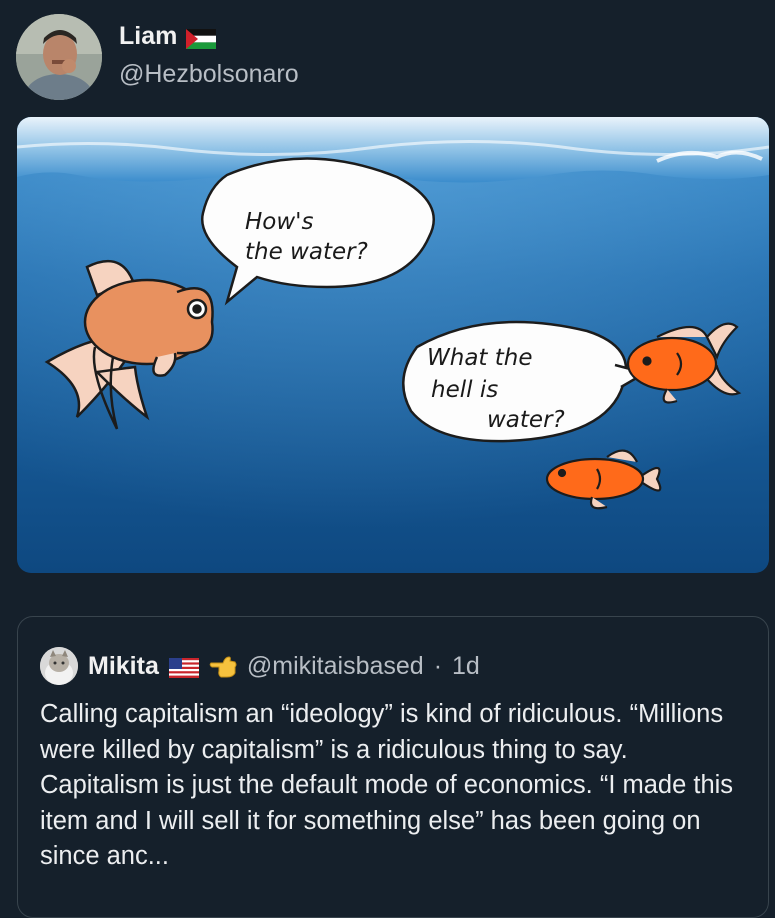 The width and height of the screenshot is (775, 918). What do you see at coordinates (209, 74) in the screenshot?
I see `author-handle: @Hezbolsonaro` at bounding box center [209, 74].